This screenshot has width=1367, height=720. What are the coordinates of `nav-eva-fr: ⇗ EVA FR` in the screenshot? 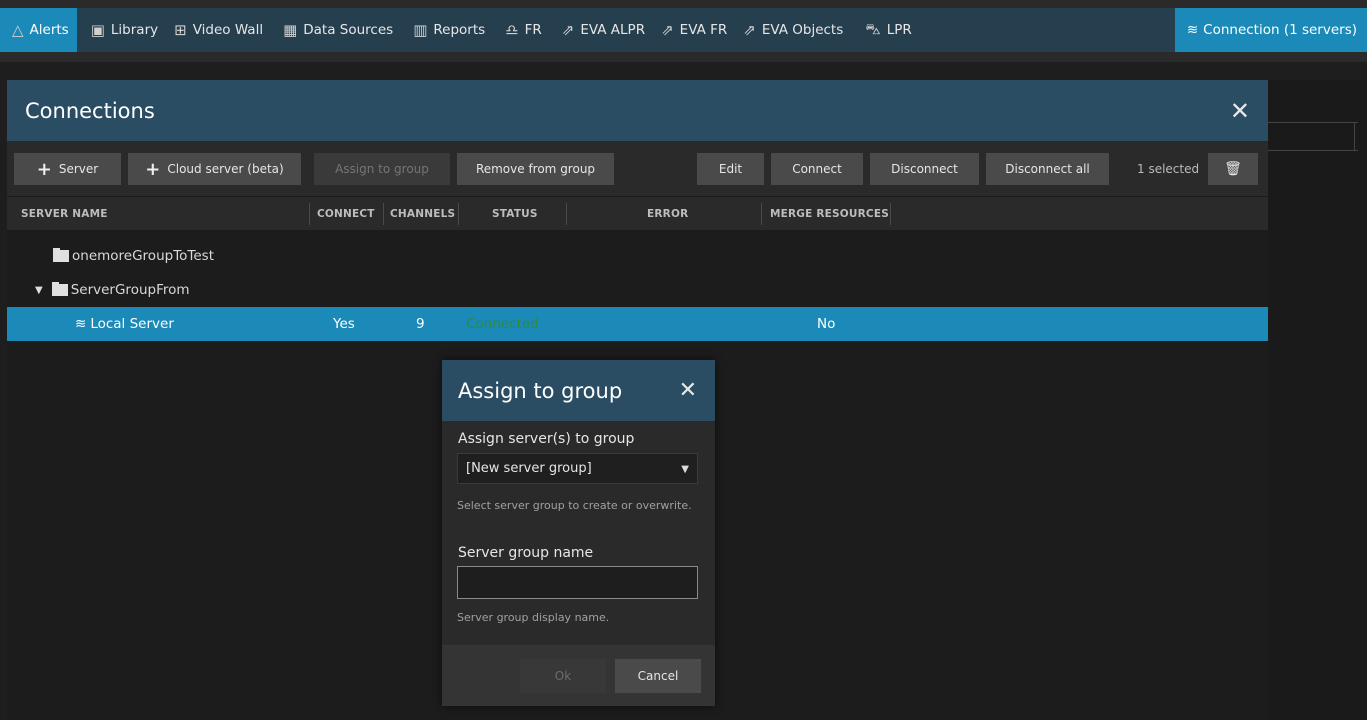 It's located at (694, 30).